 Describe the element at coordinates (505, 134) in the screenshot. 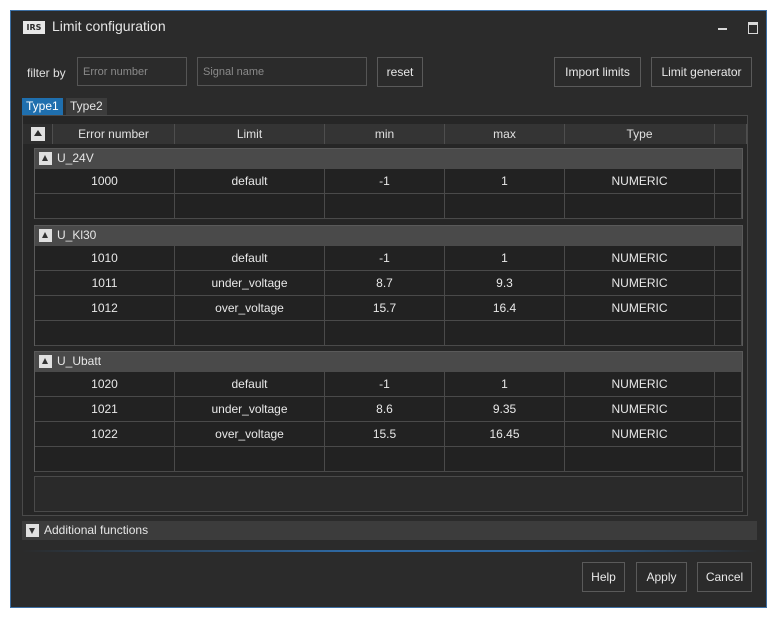

I see `column-max: max` at that location.